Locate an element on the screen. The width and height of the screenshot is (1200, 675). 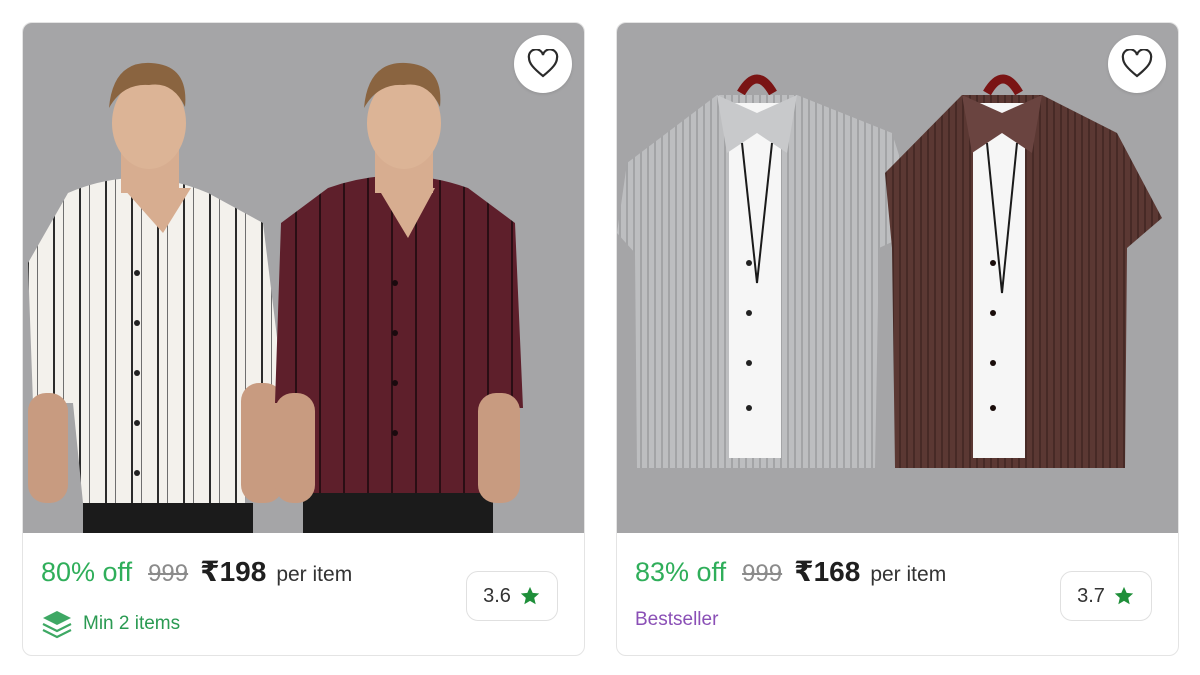
sale-price: ₹168 is located at coordinates (827, 571).